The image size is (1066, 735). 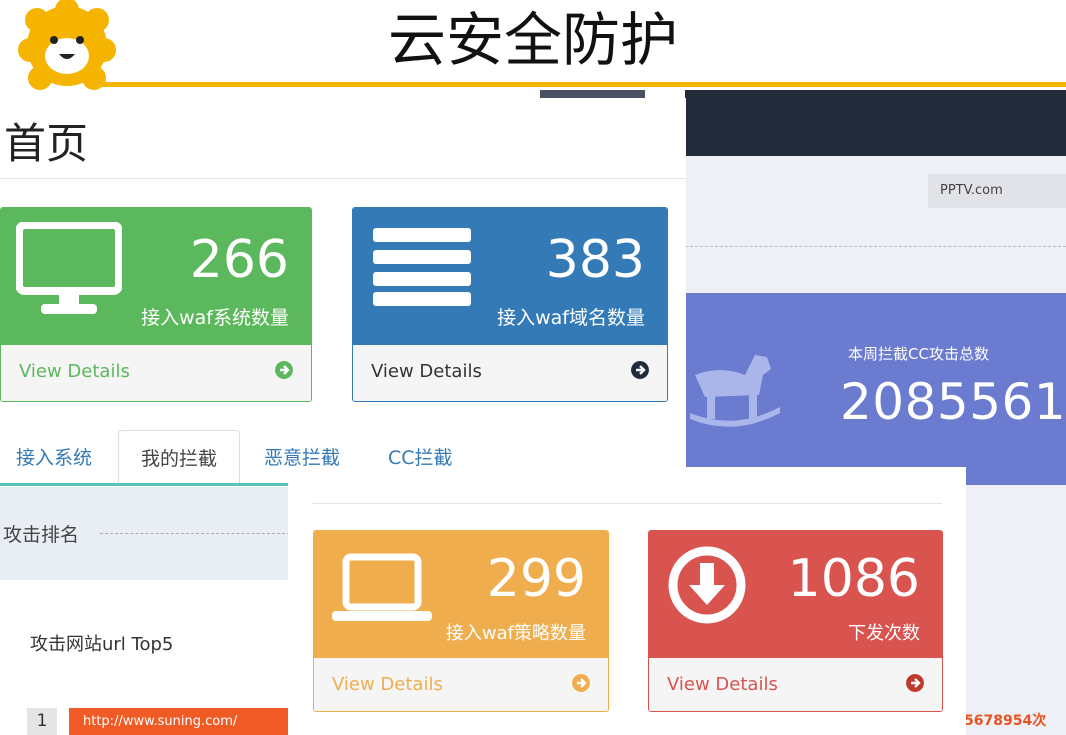 I want to click on tab-underline, so click(x=145, y=484).